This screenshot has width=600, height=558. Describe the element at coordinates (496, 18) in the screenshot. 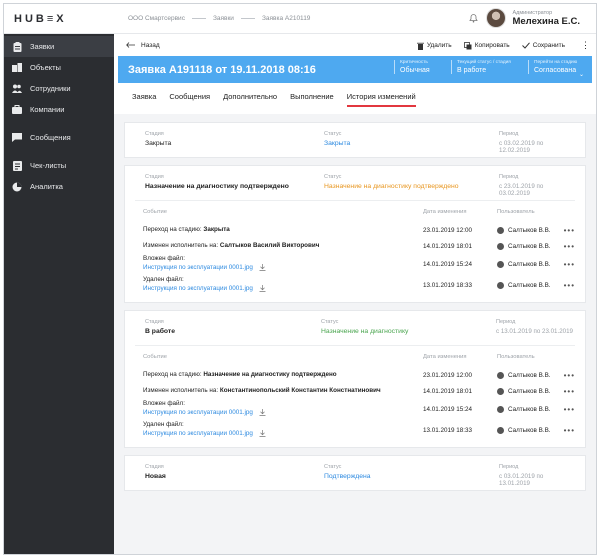

I see `avatar` at that location.